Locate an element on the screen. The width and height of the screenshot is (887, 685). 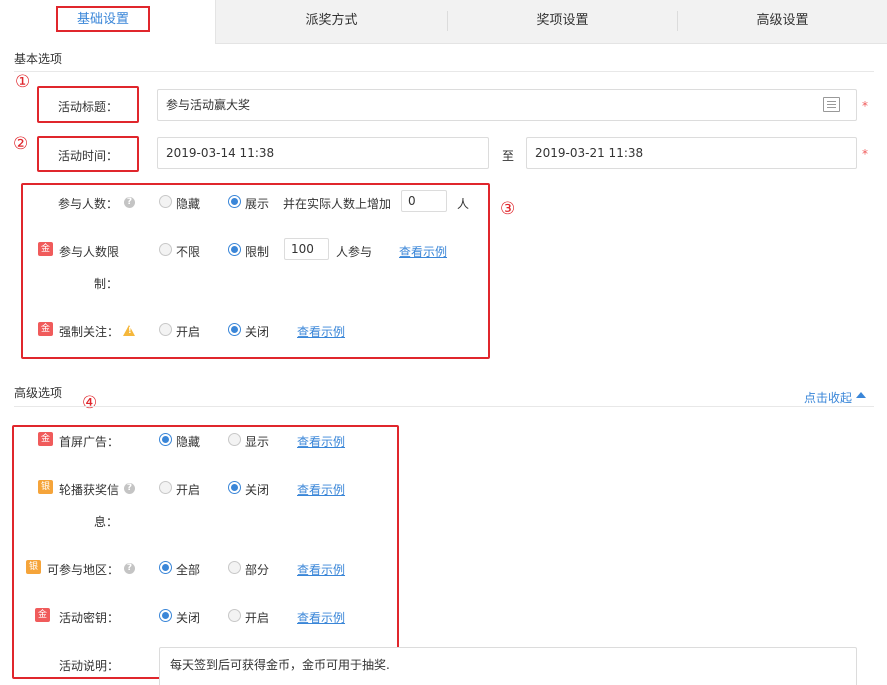
carousel-example-link: 查看示例 is located at coordinates (321, 489).